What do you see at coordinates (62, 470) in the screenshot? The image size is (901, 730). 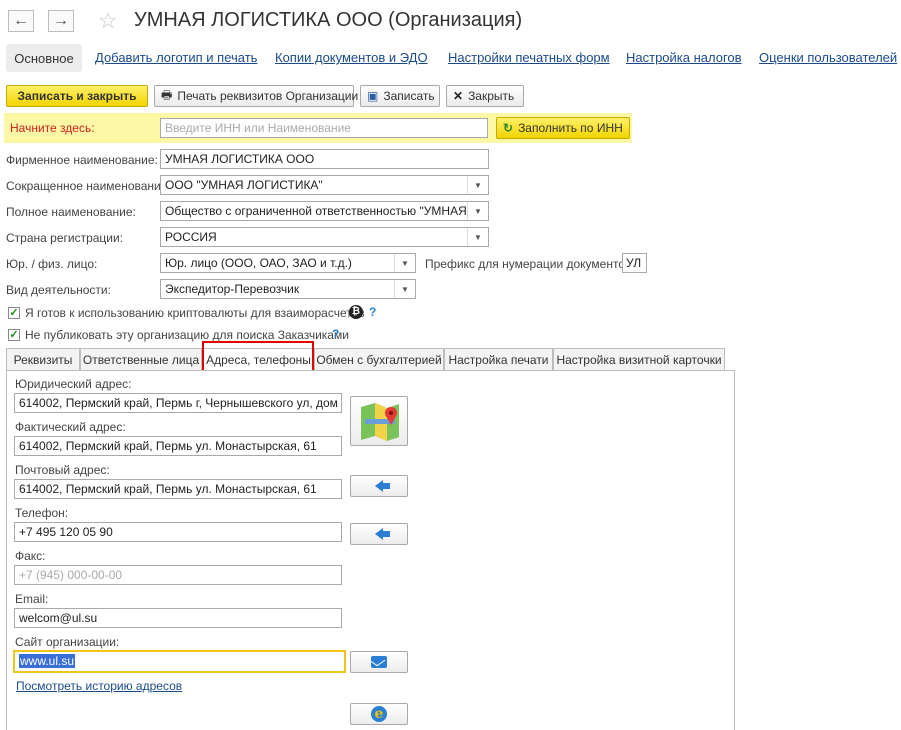 I see `postal-address-label: Почтовый адрес:` at bounding box center [62, 470].